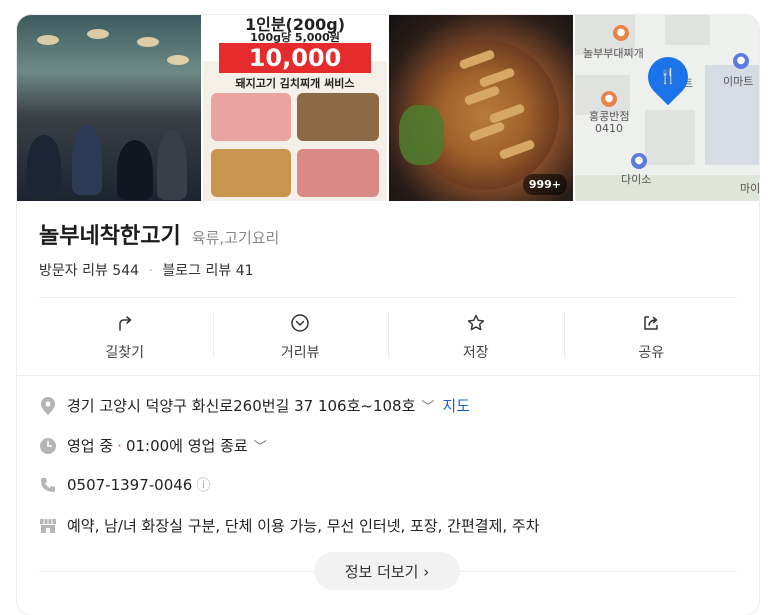 This screenshot has height=615, width=773. What do you see at coordinates (125, 335) in the screenshot?
I see `directions-button: 길찾기` at bounding box center [125, 335].